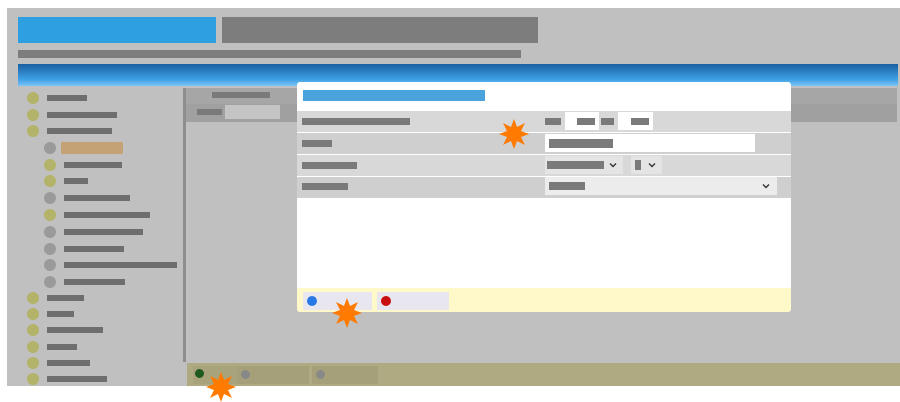 The height and width of the screenshot is (402, 900). I want to click on breadcrumb, so click(269, 54).